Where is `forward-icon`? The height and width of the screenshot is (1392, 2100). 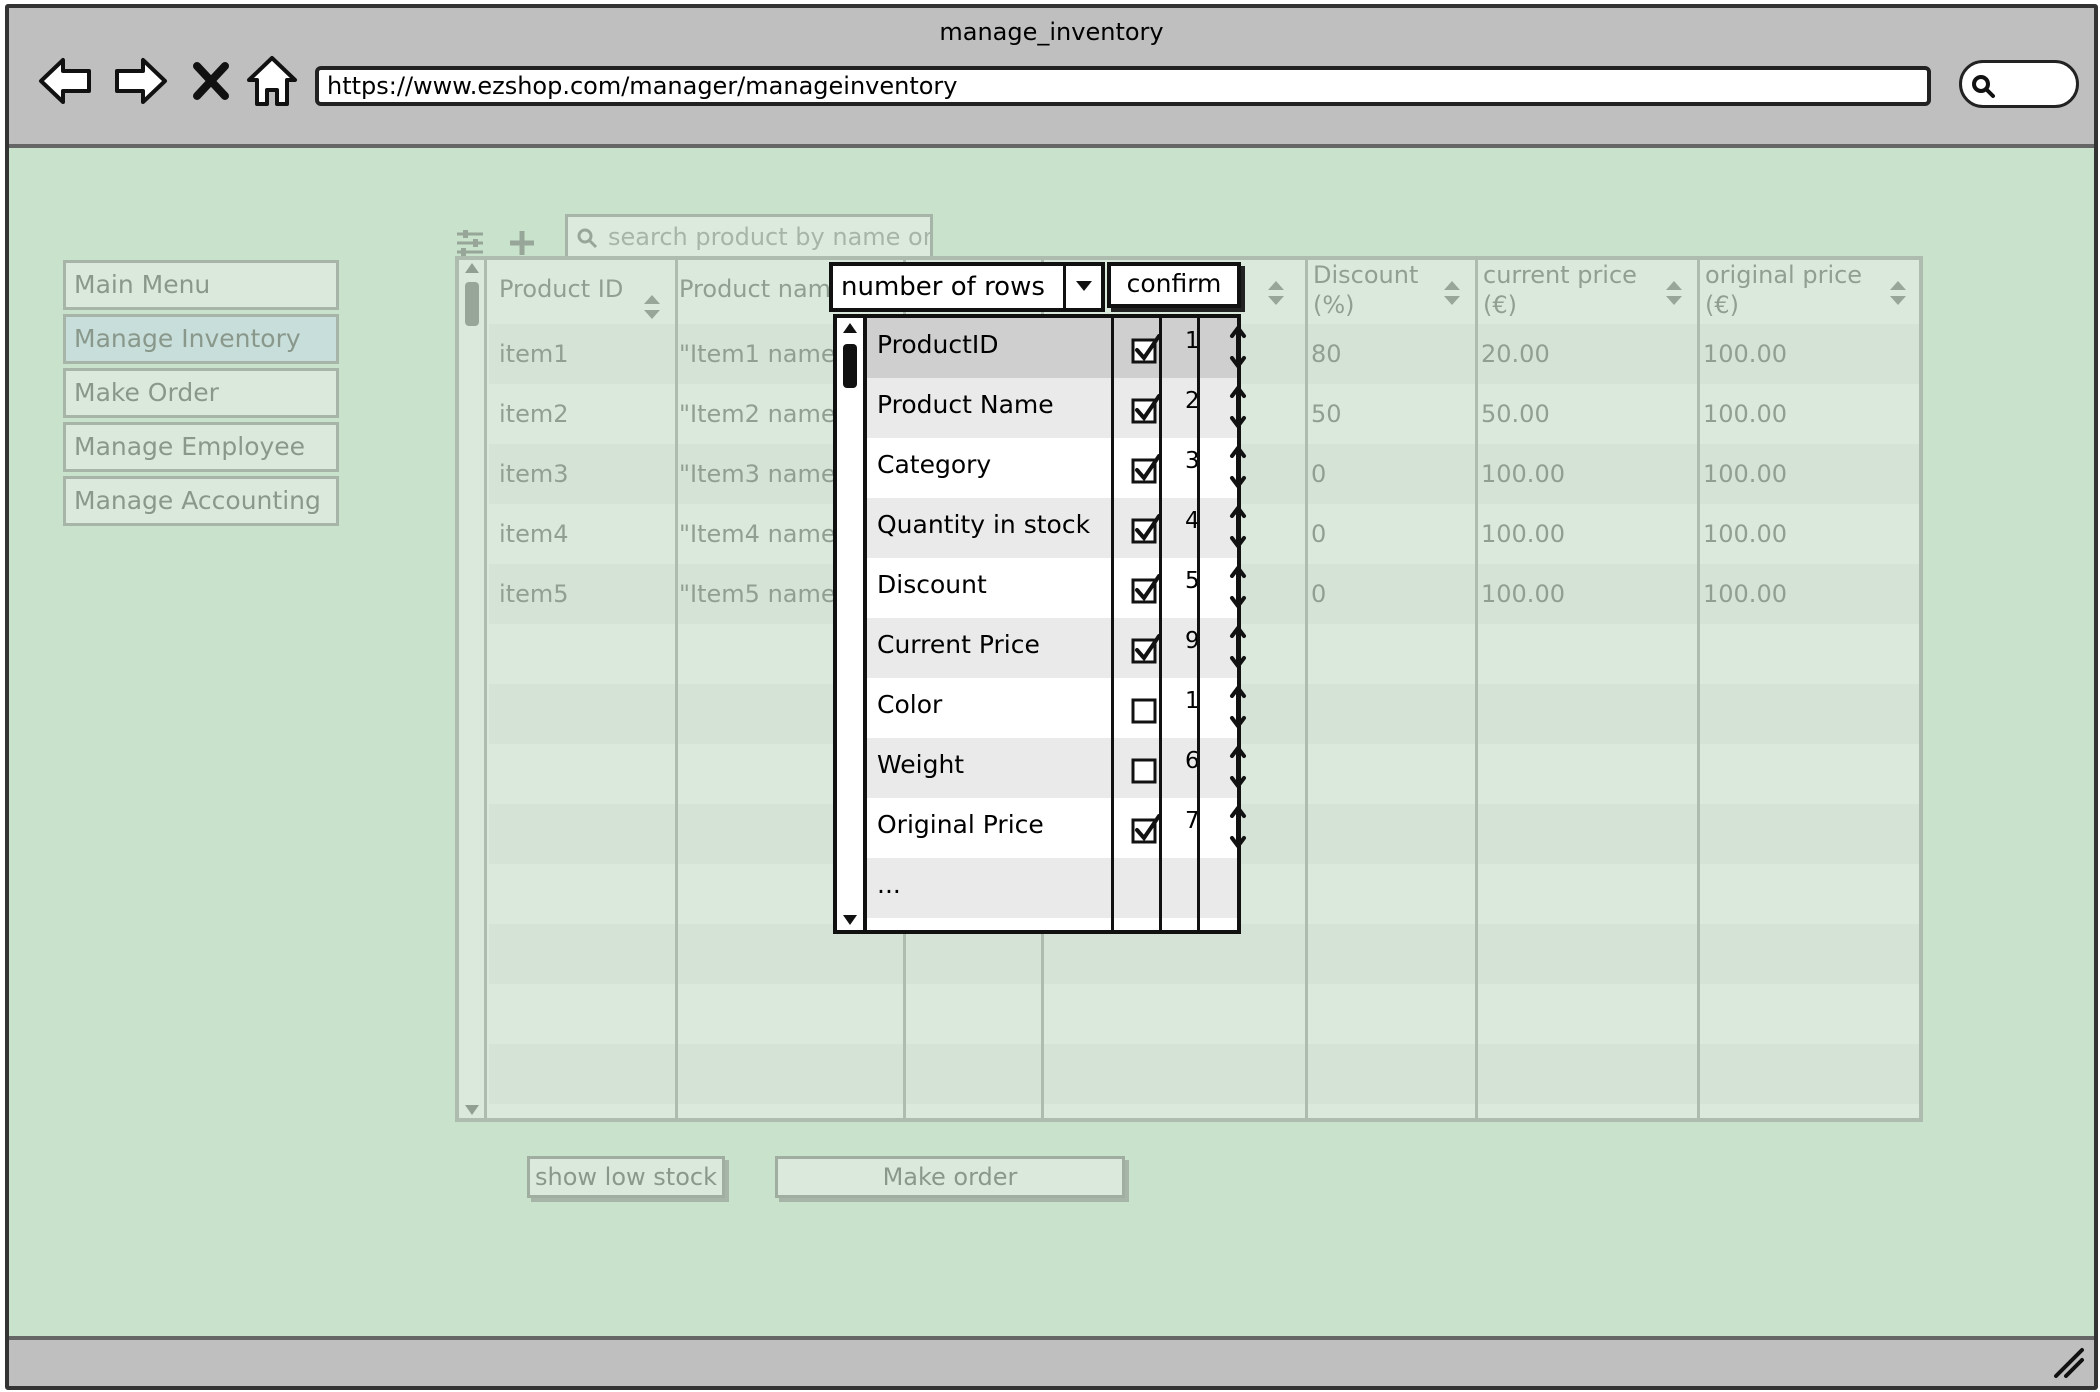
forward-icon is located at coordinates (140, 81).